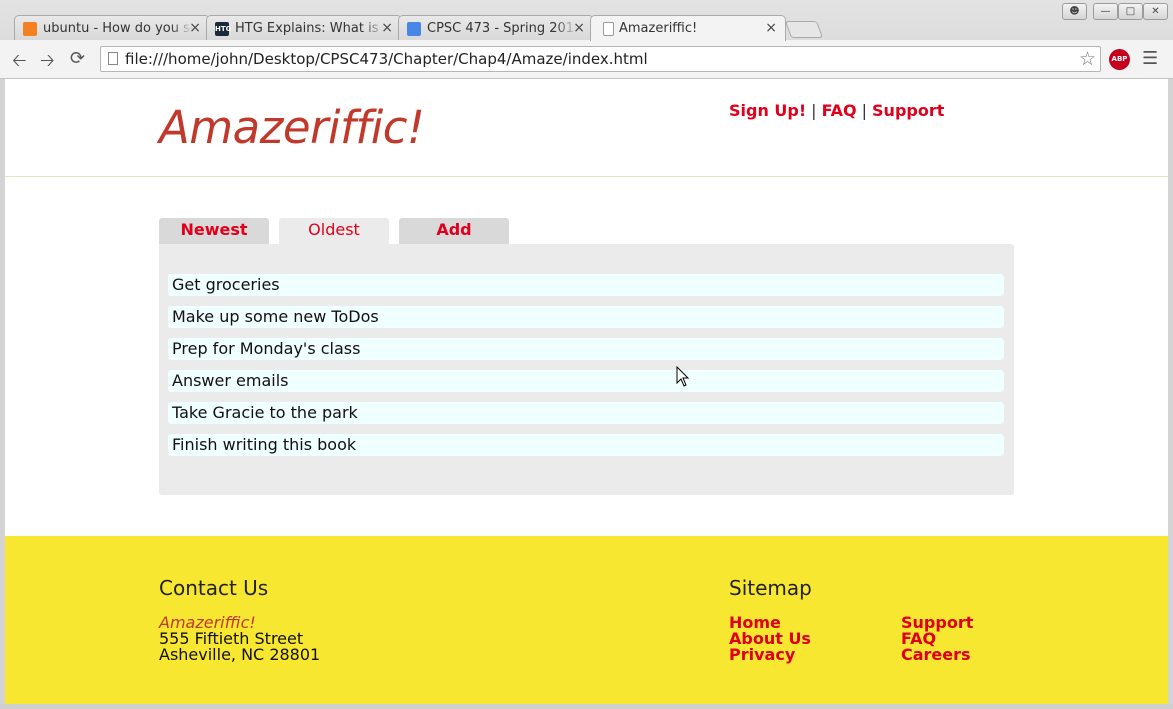 This screenshot has height=709, width=1173. Describe the element at coordinates (19, 63) in the screenshot. I see `back-icon: 🡠` at that location.